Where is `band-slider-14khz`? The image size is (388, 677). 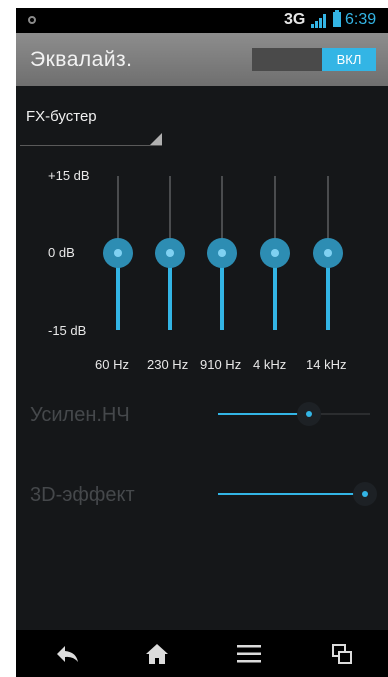 band-slider-14khz is located at coordinates (328, 255).